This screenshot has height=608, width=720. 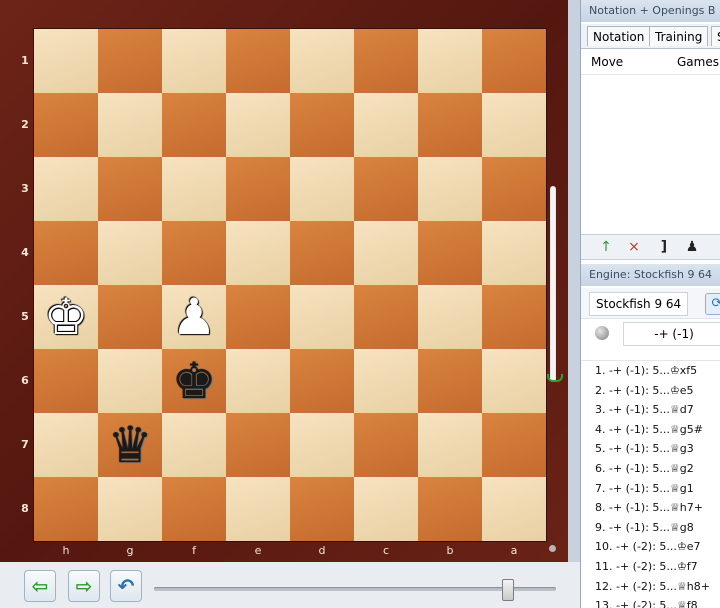 What do you see at coordinates (126, 586) in the screenshot?
I see `undo-button: ↶` at bounding box center [126, 586].